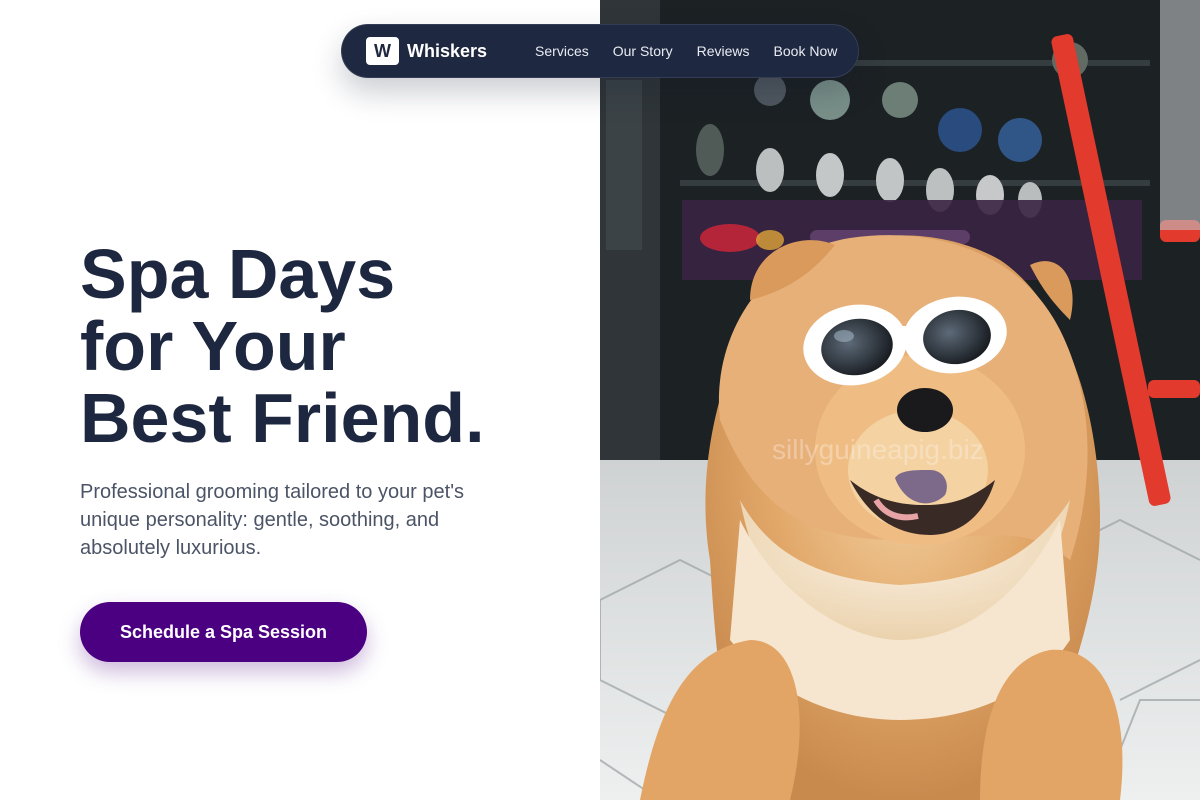 This screenshot has height=800, width=1200. I want to click on nav-link-reviews: Reviews, so click(723, 51).